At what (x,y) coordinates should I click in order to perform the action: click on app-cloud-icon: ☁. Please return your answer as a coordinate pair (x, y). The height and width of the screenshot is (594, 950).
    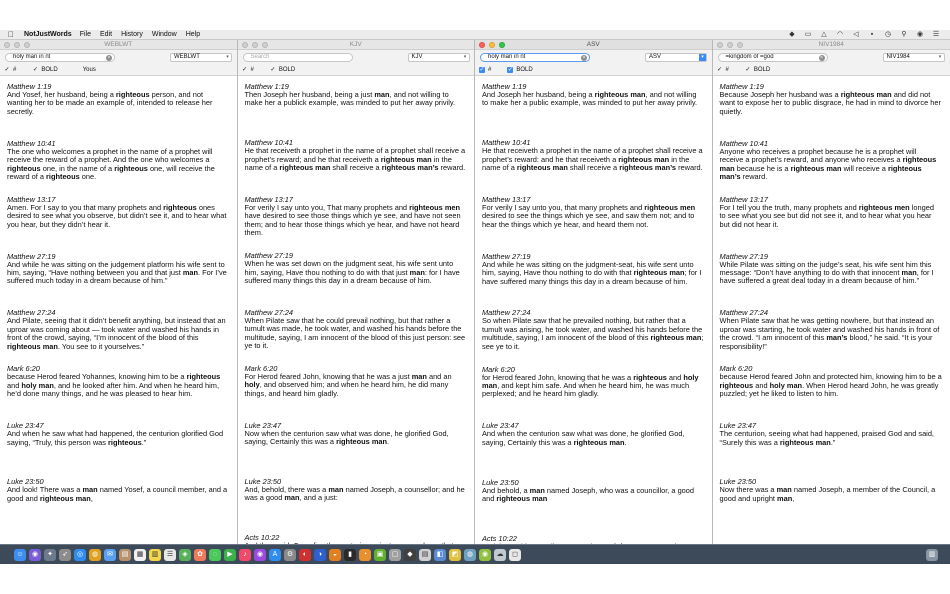
    Looking at the image, I should click on (500, 554).